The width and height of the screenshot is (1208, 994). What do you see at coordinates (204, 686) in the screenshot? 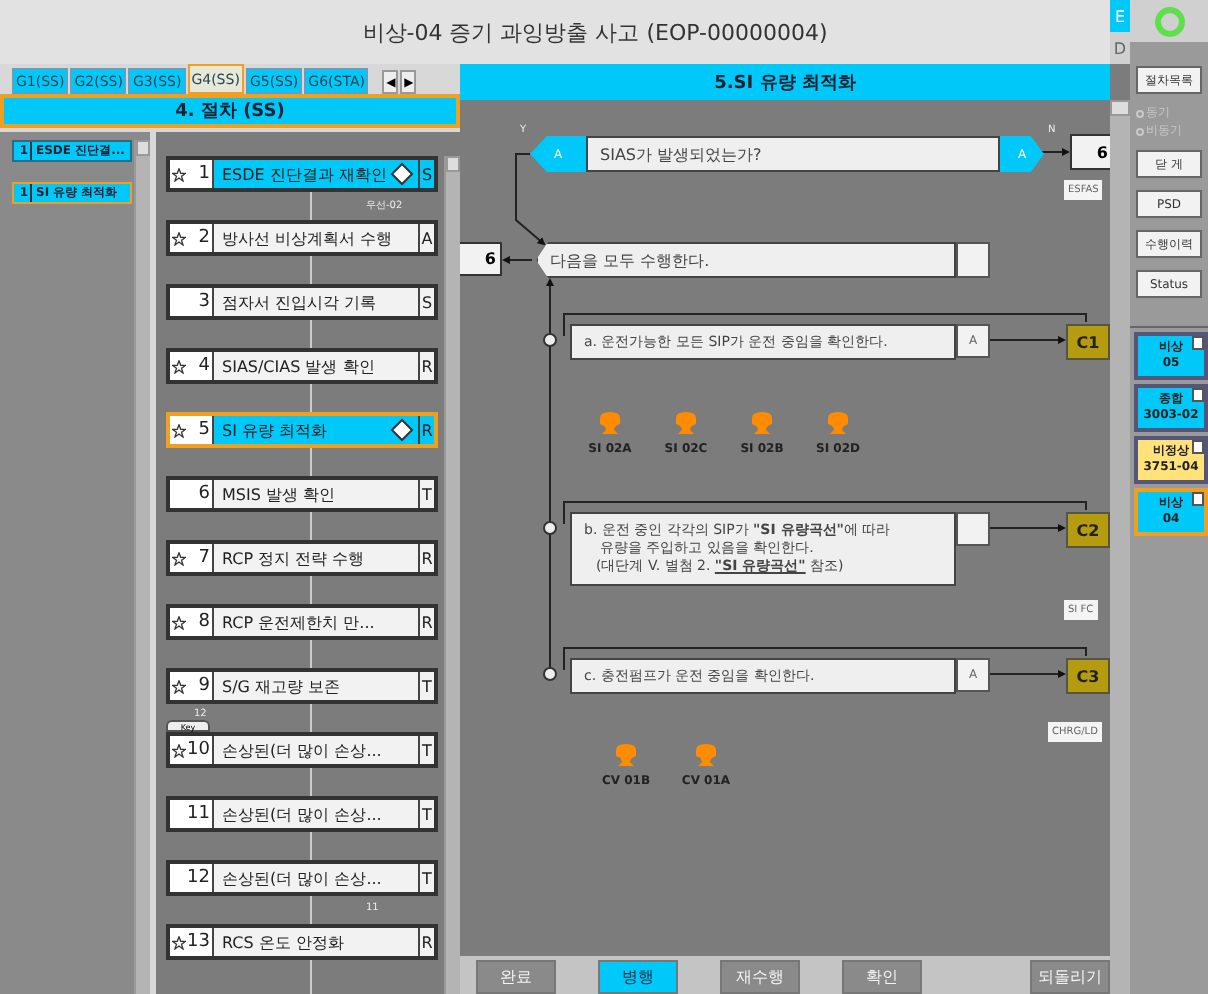
I see `step-number: 9` at bounding box center [204, 686].